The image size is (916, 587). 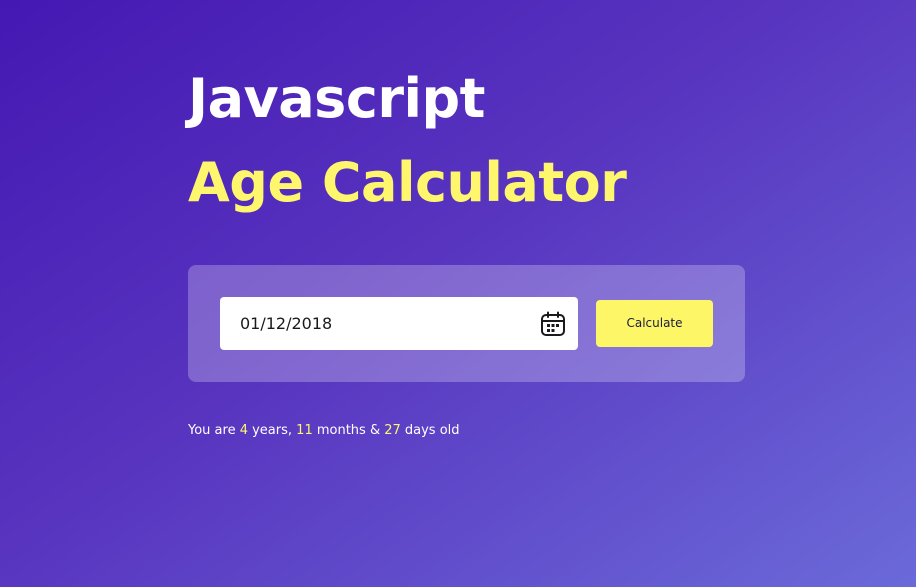 I want to click on calculate-button: Calculate, so click(x=654, y=323).